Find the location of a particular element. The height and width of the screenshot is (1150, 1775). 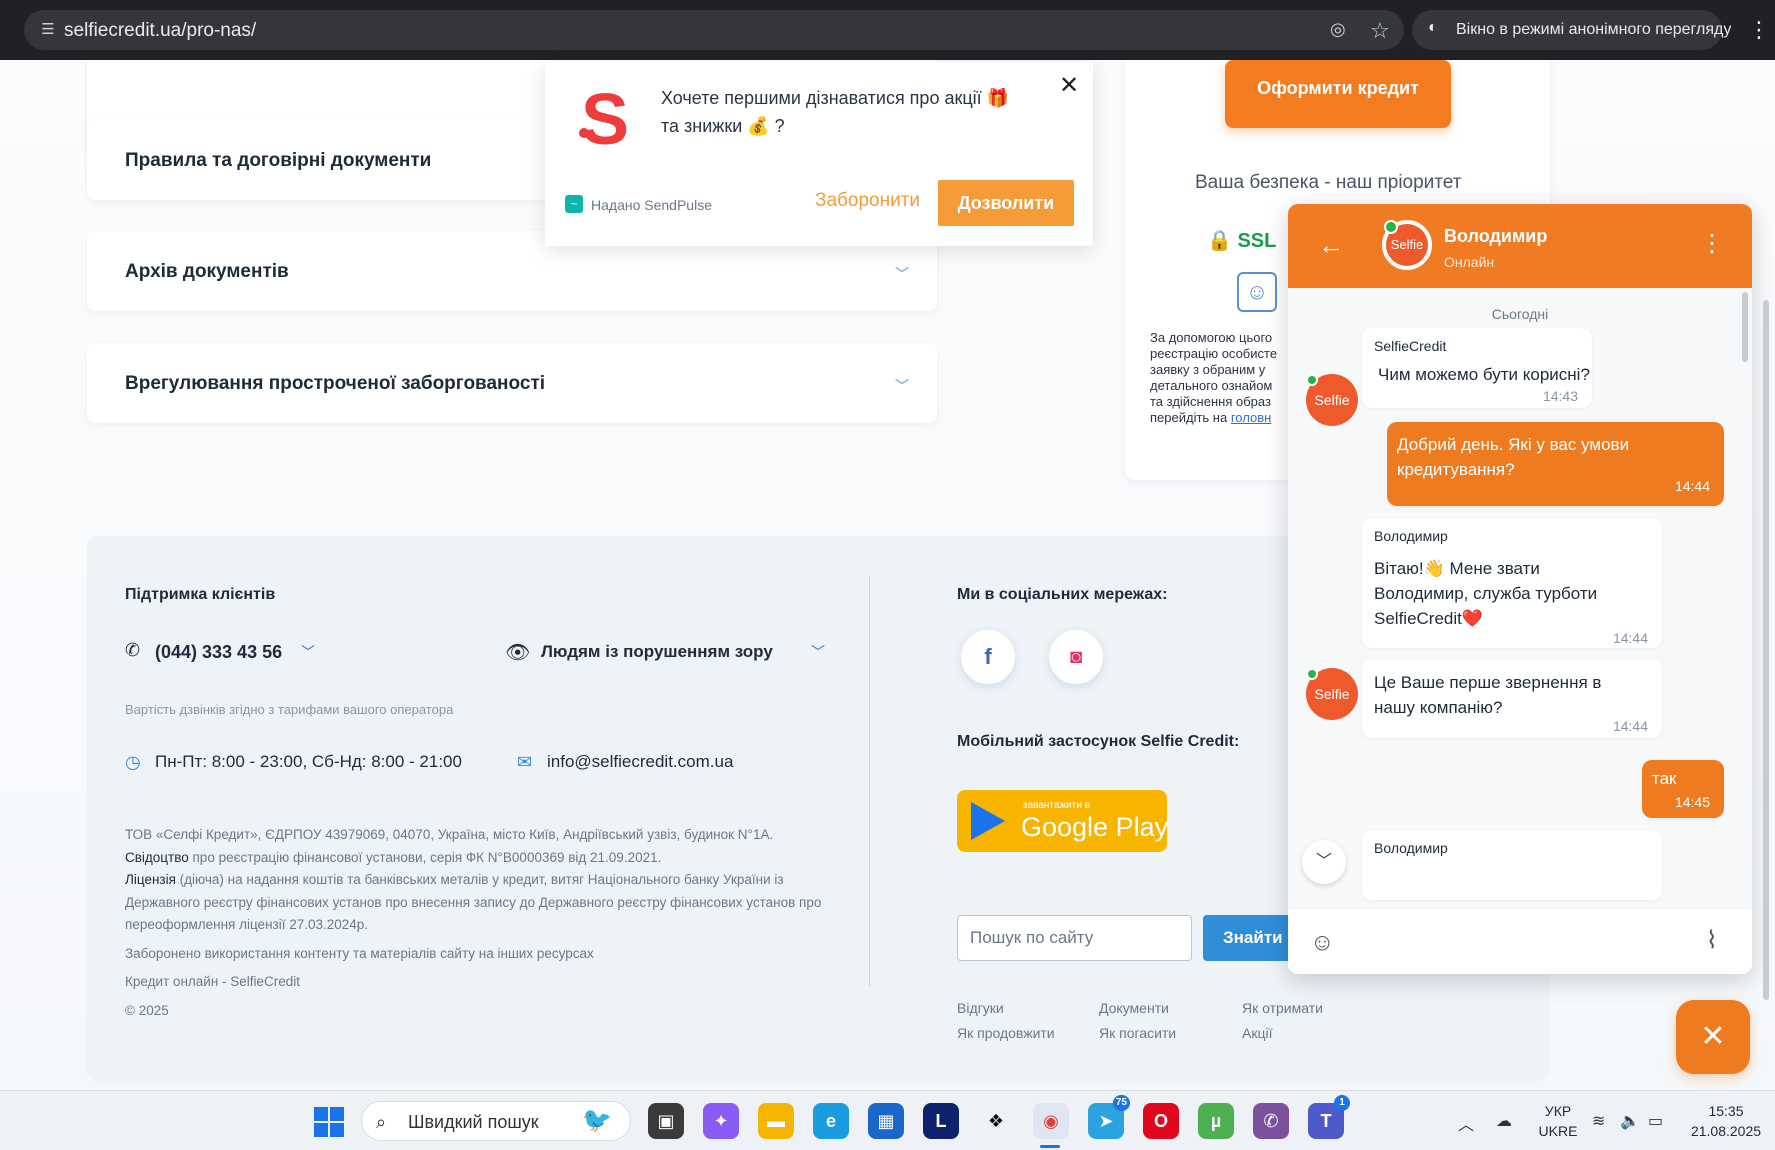

deny-button: Заборонити is located at coordinates (867, 201).